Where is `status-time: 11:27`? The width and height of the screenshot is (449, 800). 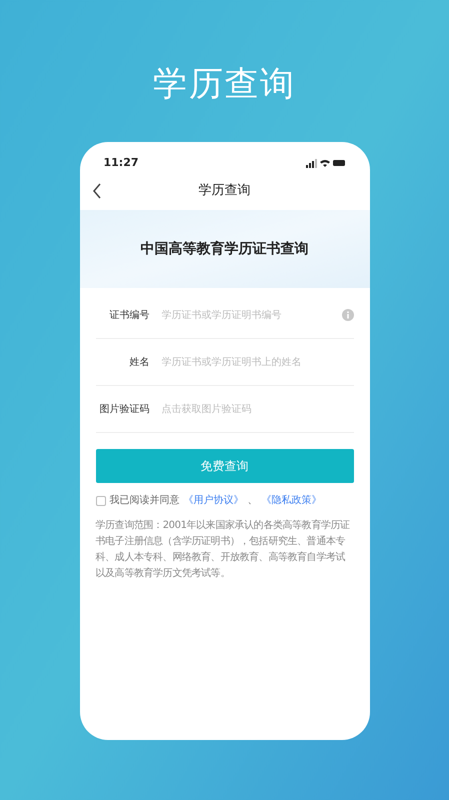 status-time: 11:27 is located at coordinates (121, 162).